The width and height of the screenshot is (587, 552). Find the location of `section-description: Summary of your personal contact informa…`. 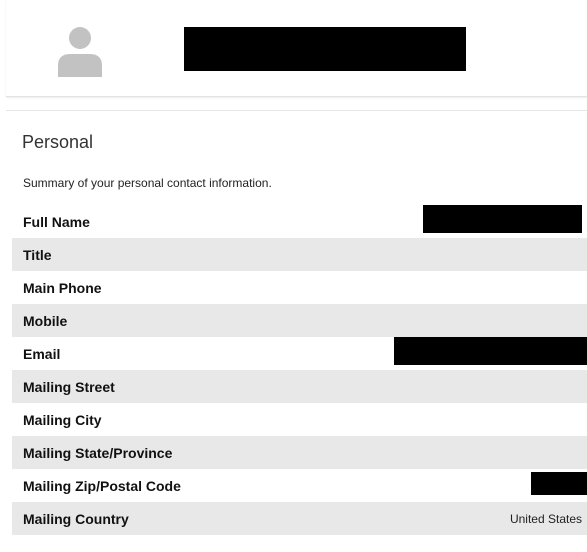

section-description: Summary of your personal contact informa… is located at coordinates (147, 183).